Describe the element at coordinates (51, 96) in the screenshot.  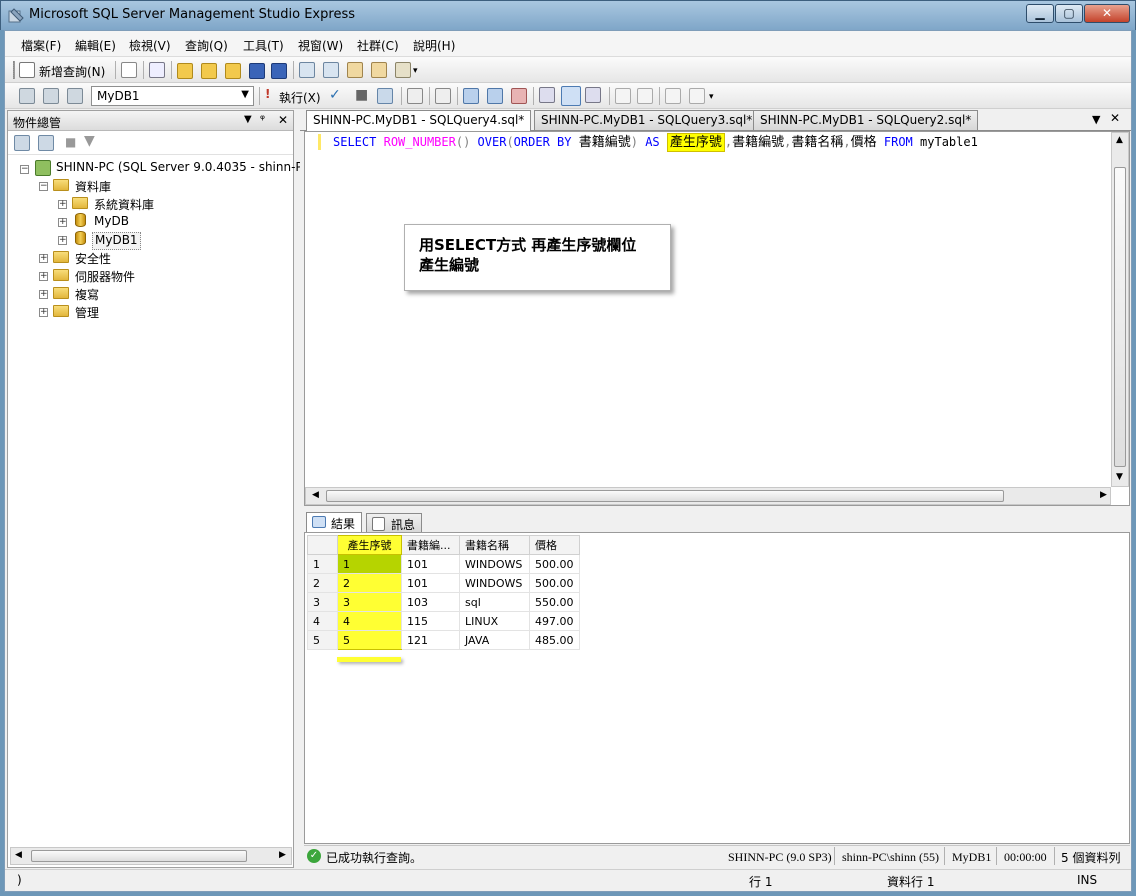
I see `disconnect-icon` at that location.